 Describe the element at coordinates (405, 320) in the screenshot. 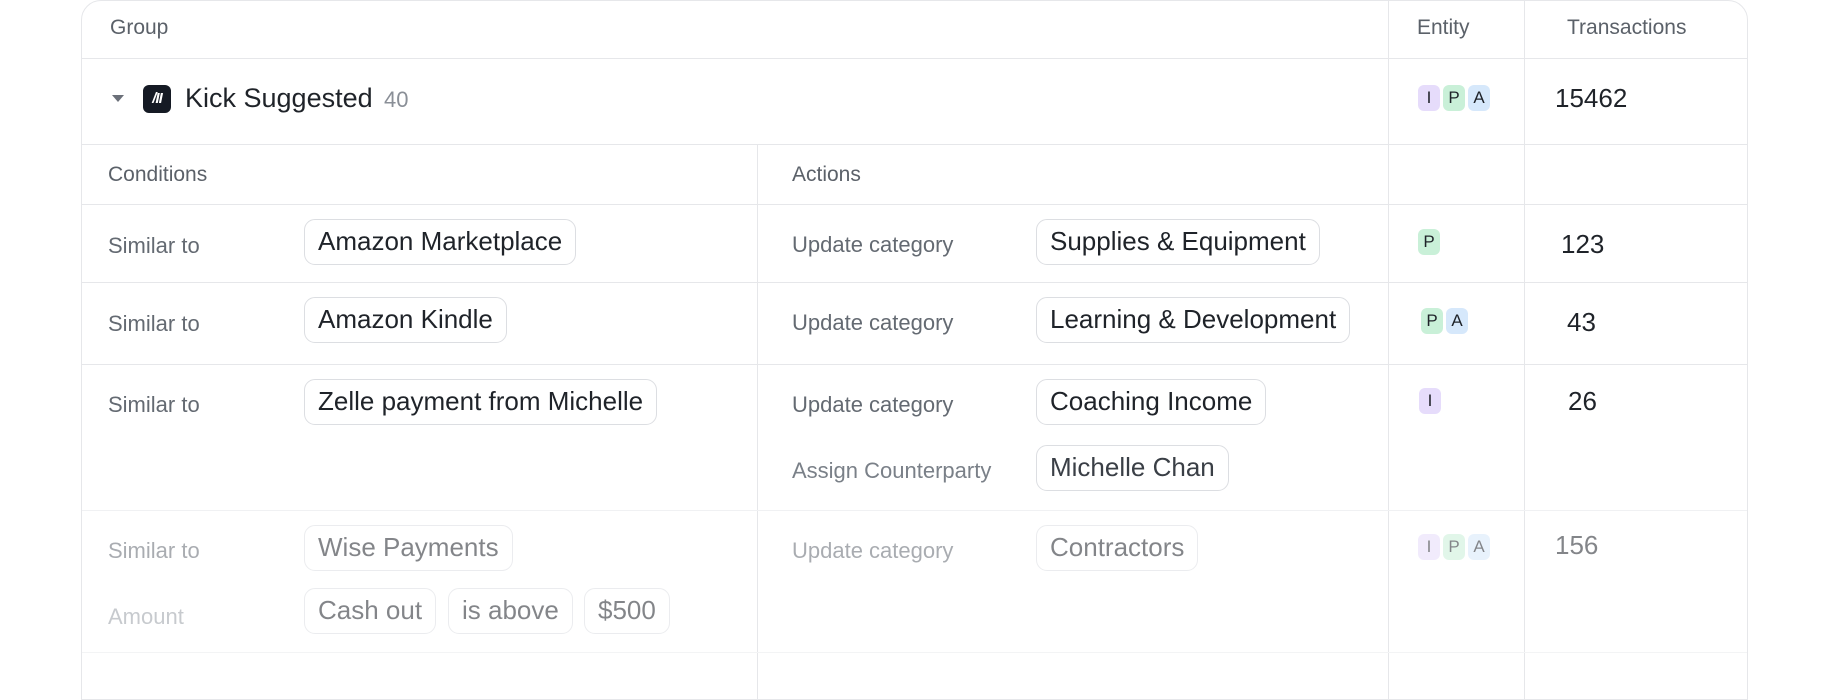

I see `condition-value-chip: Amazon Kindle` at that location.